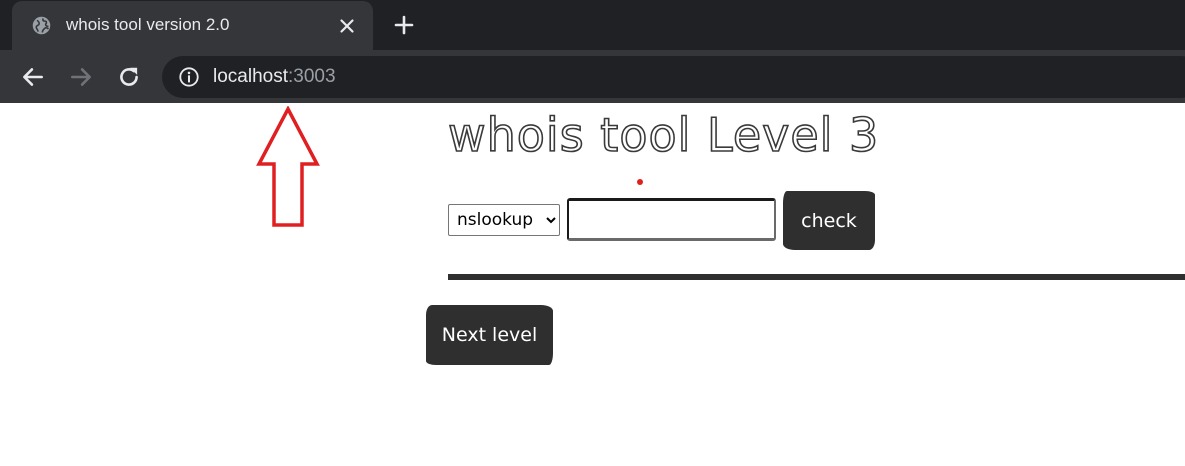 The height and width of the screenshot is (466, 1185). Describe the element at coordinates (673, 77) in the screenshot. I see `address-bar: localhost:3003` at that location.